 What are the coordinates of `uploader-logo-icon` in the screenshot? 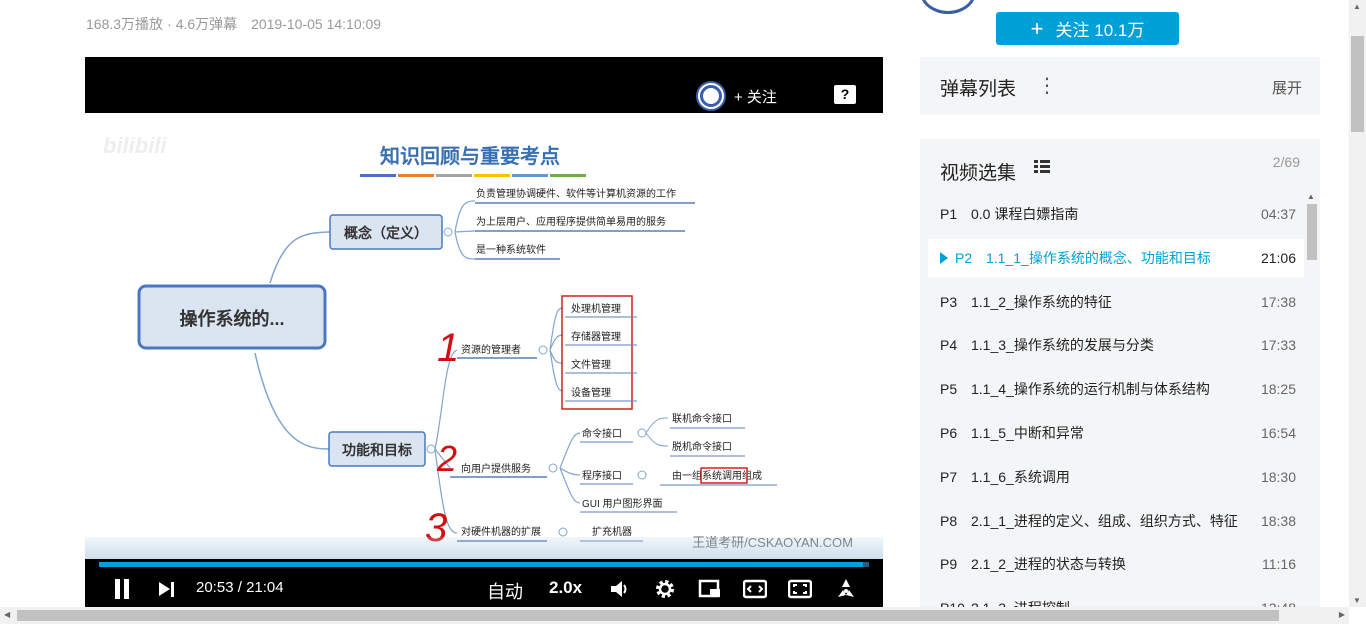 It's located at (711, 96).